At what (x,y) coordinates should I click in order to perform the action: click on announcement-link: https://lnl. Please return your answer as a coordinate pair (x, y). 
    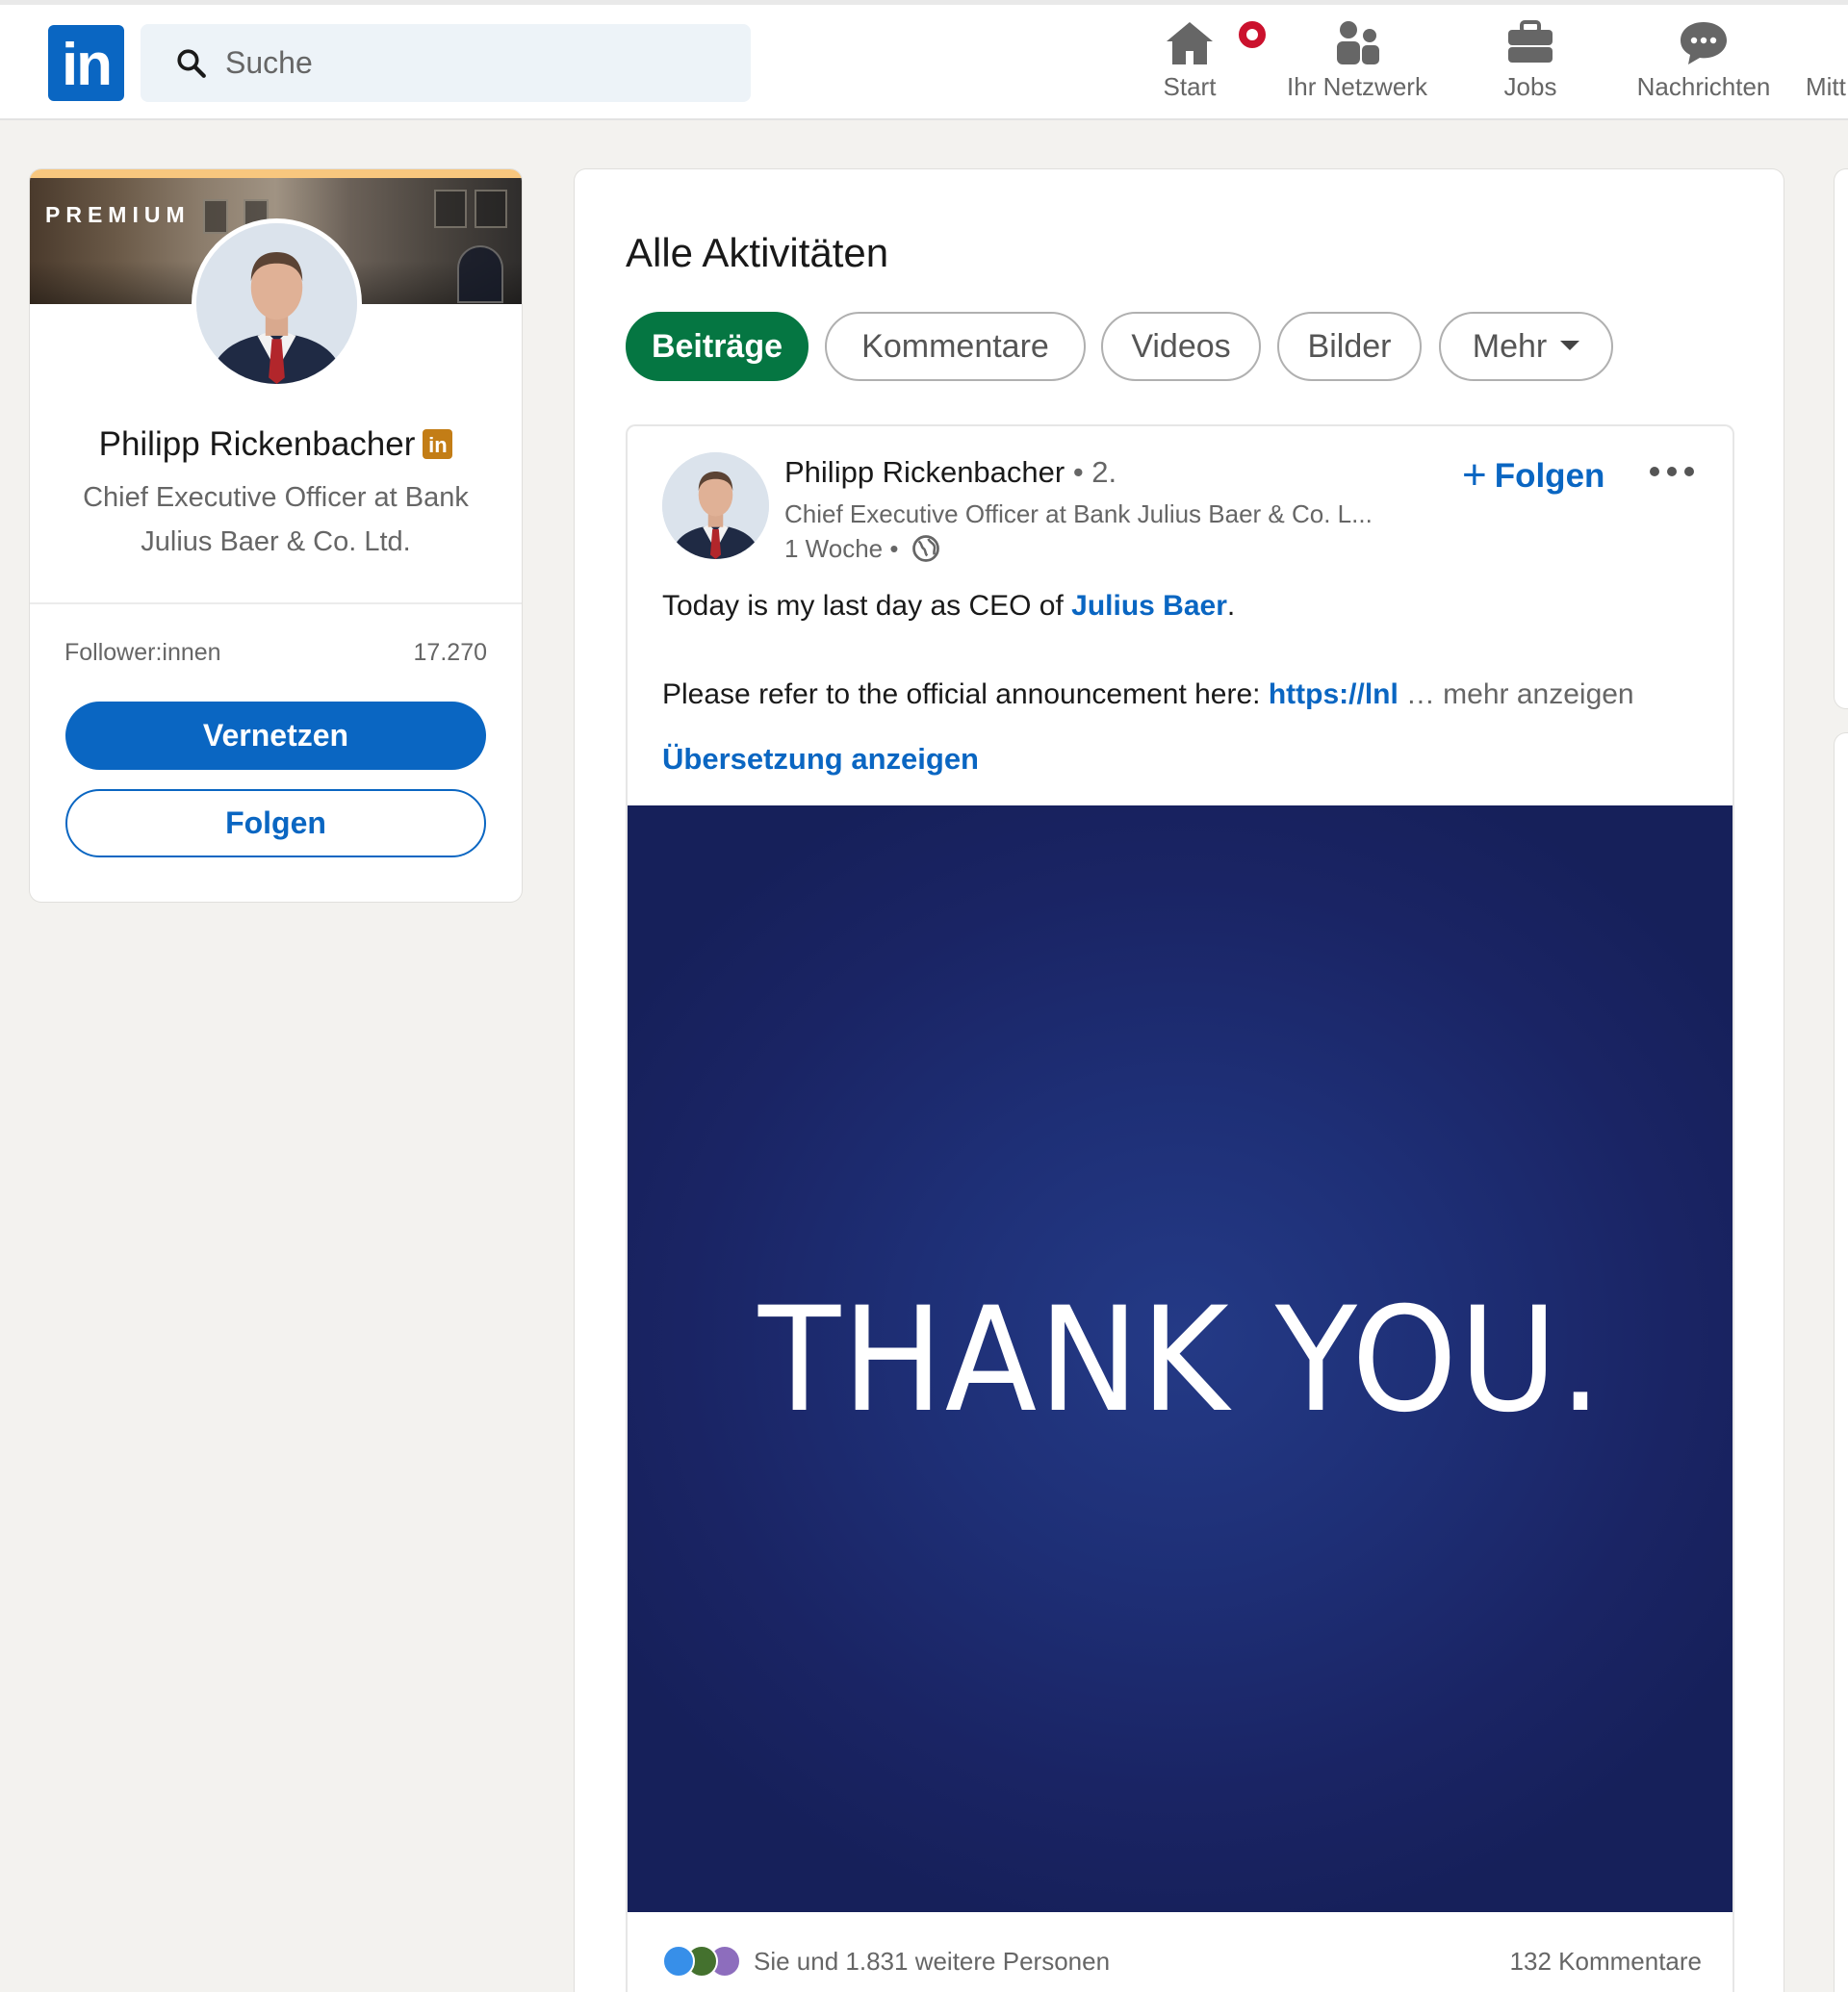
    Looking at the image, I should click on (1334, 694).